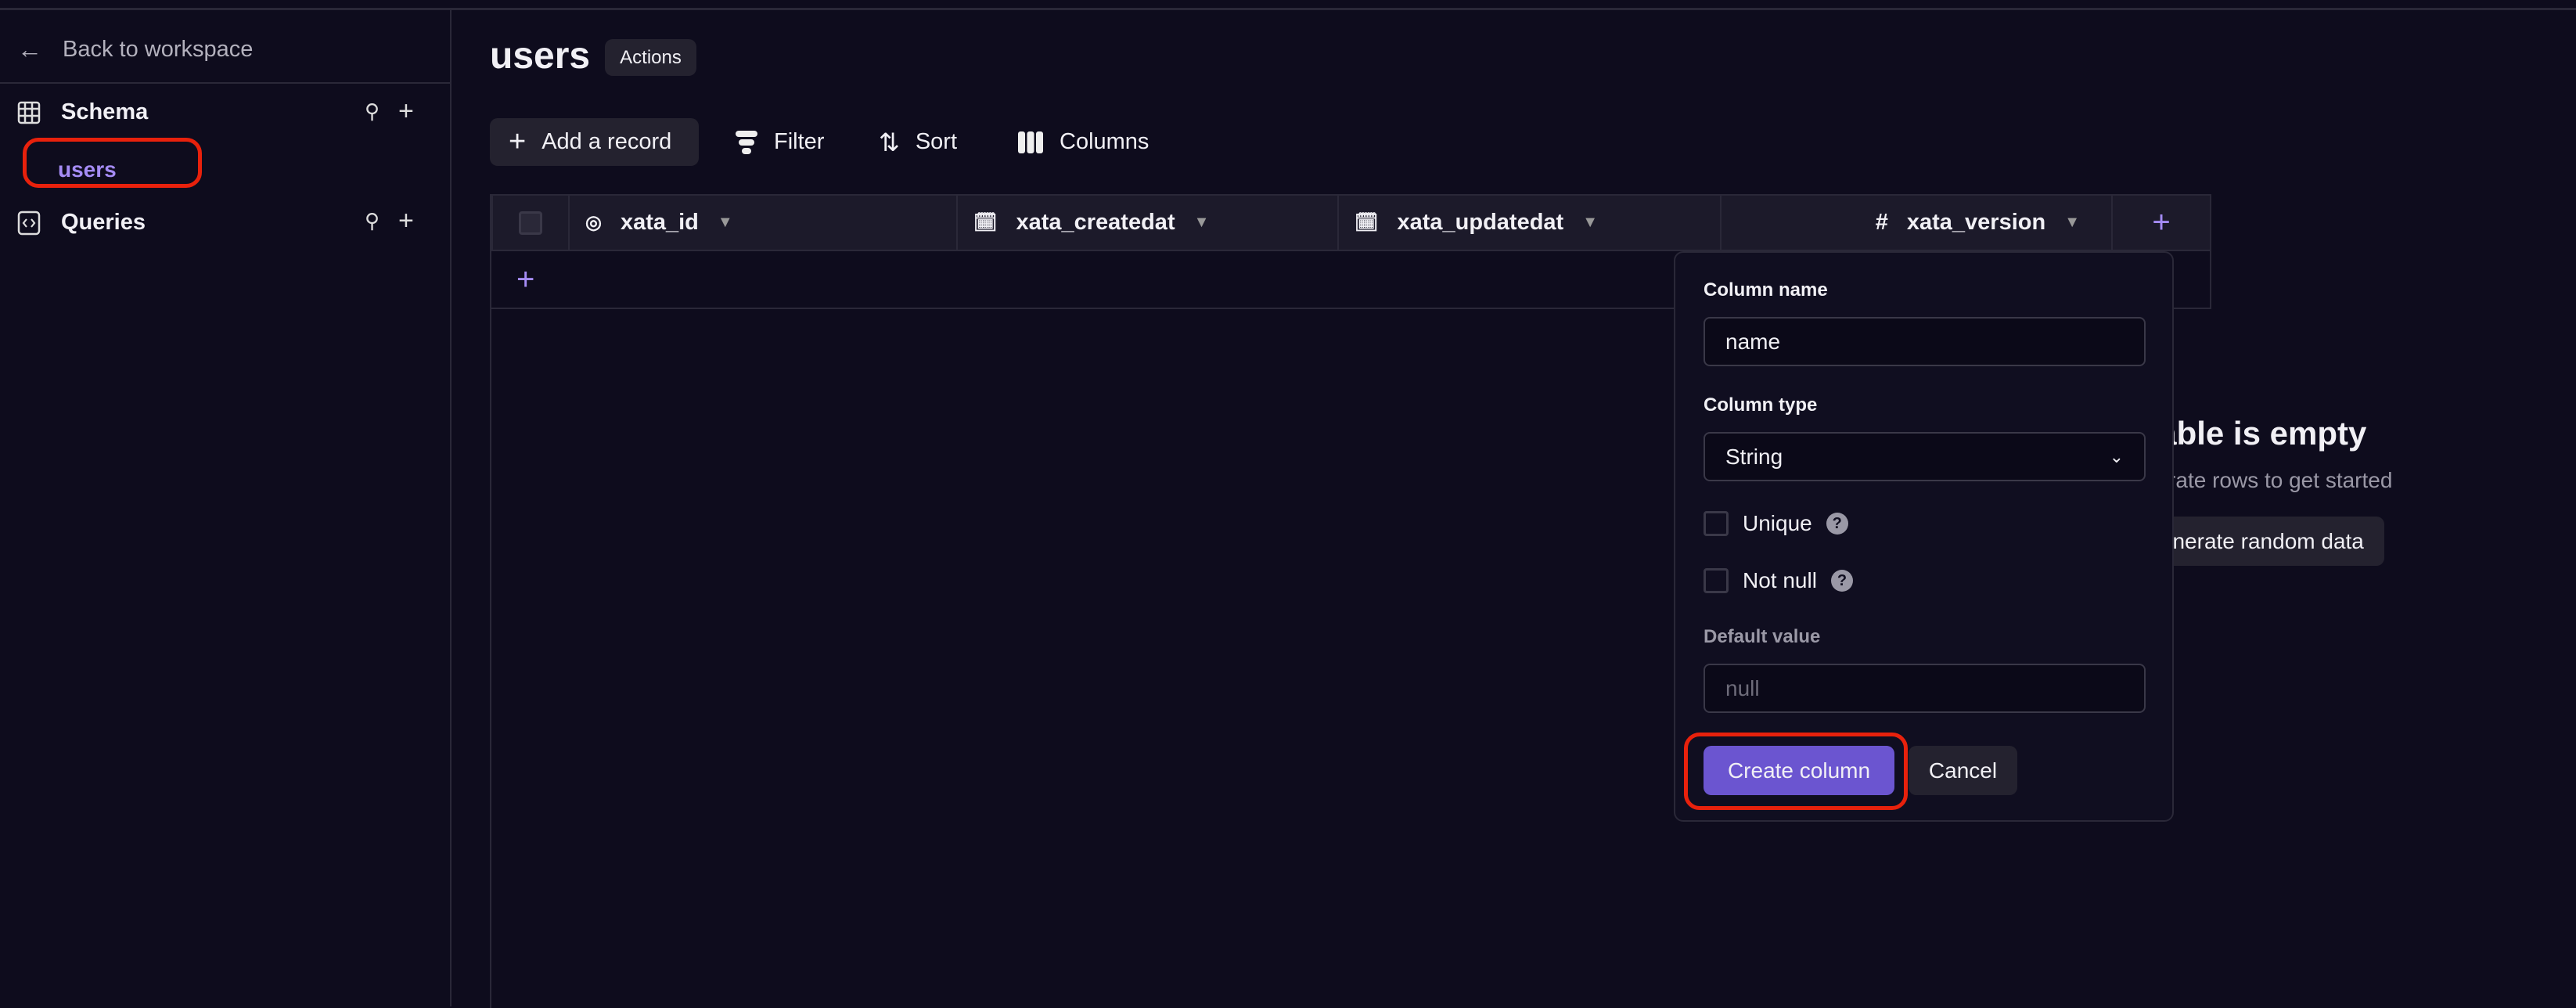  What do you see at coordinates (406, 111) in the screenshot?
I see `add-table-icon: +` at bounding box center [406, 111].